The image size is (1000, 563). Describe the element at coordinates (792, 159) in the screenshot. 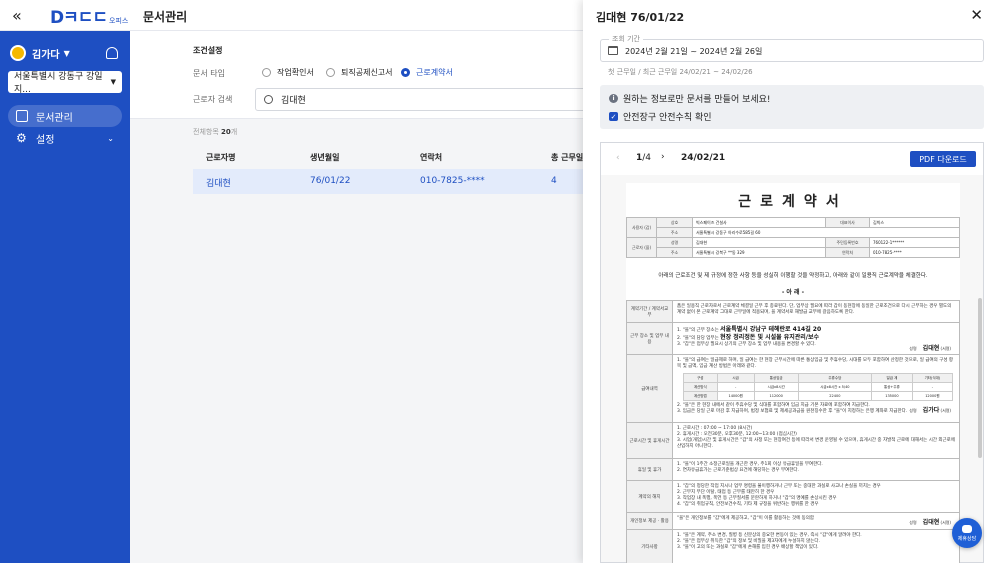

I see `viewer-toolbar: ‹ 1/4 › 24/02/21 PDF 다운로드` at that location.